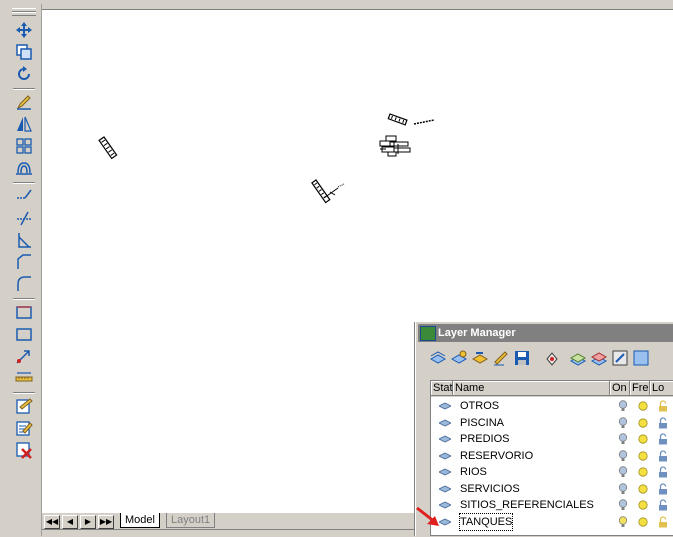  What do you see at coordinates (640, 388) in the screenshot?
I see `column-header-freeze: Fre` at bounding box center [640, 388].